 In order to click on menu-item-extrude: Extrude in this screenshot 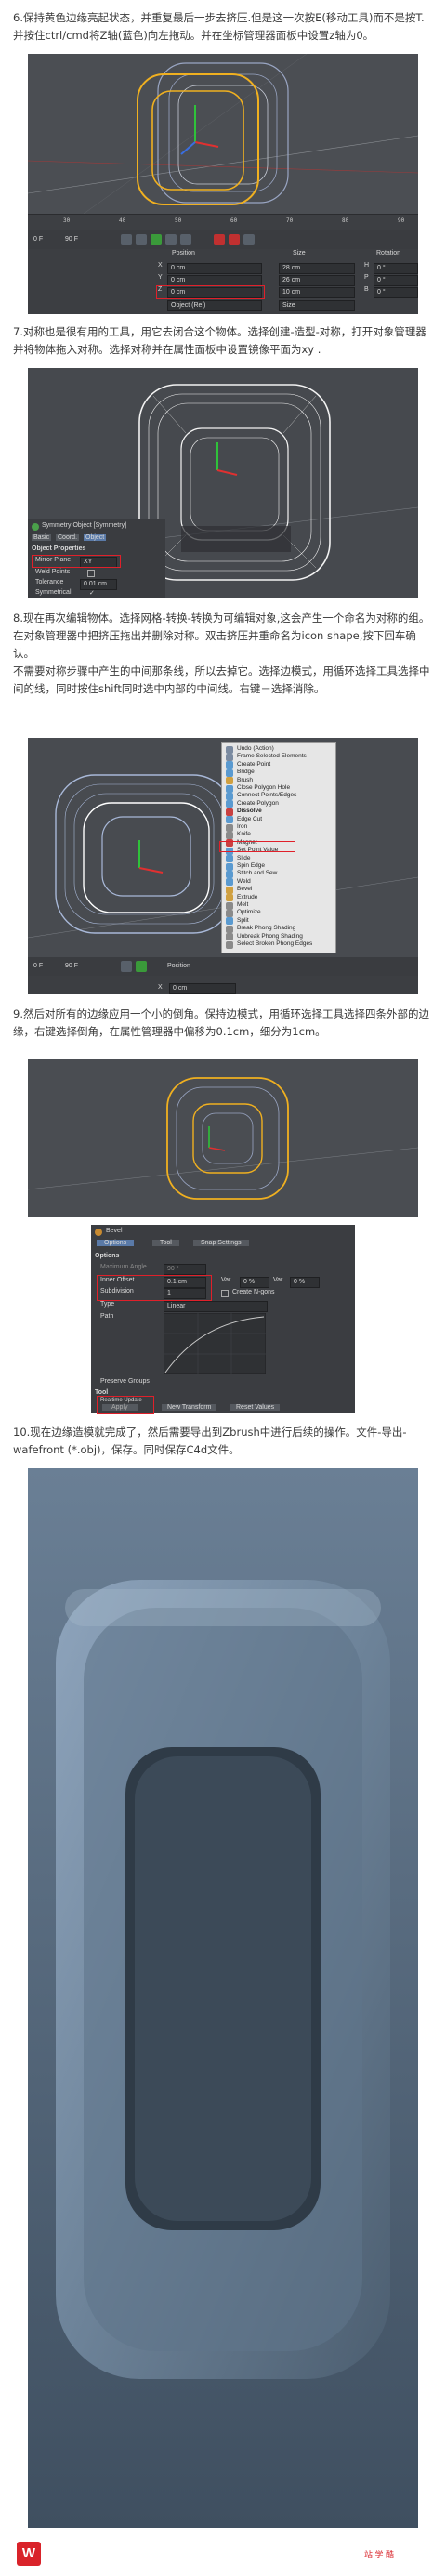, I will do `click(247, 897)`.